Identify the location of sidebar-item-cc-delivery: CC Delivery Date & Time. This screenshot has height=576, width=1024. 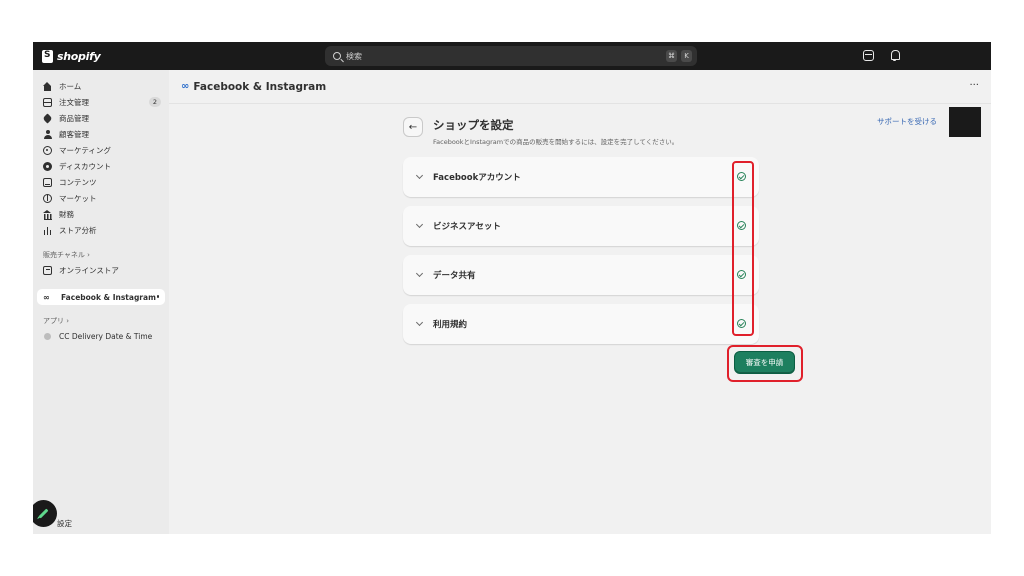
(101, 336).